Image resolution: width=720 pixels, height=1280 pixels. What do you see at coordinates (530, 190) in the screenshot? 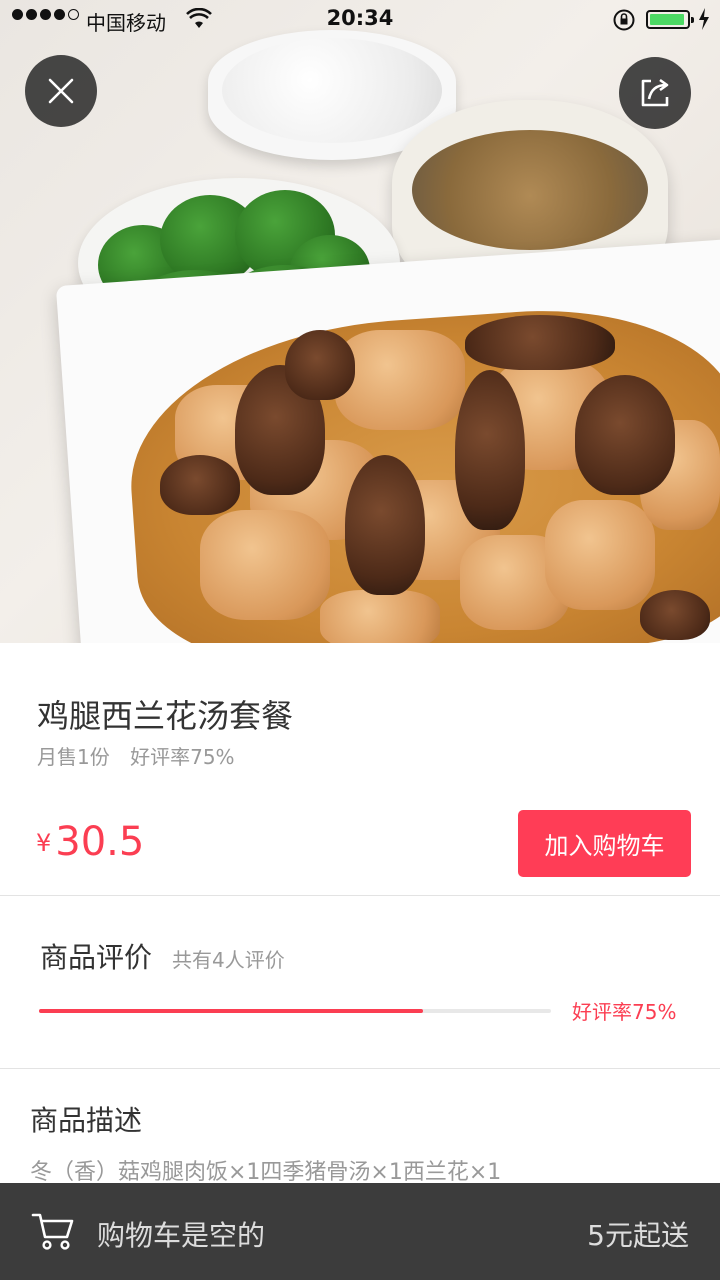
I see `soup-illustration` at bounding box center [530, 190].